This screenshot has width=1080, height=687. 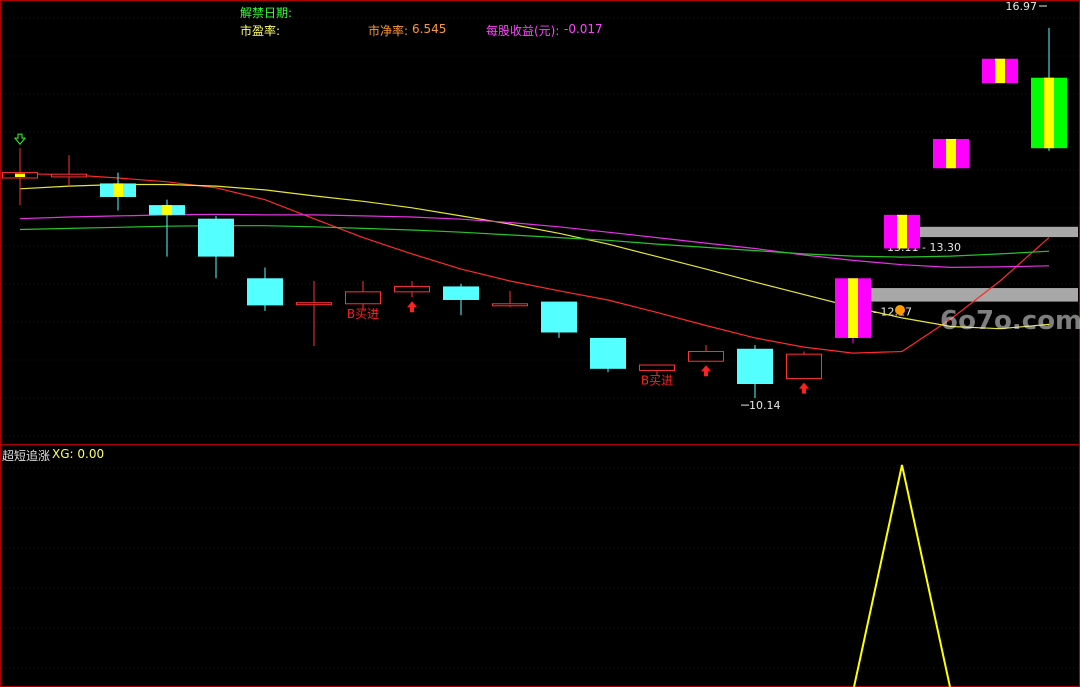 What do you see at coordinates (266, 13) in the screenshot?
I see `unlock-date-label: 解禁日期:` at bounding box center [266, 13].